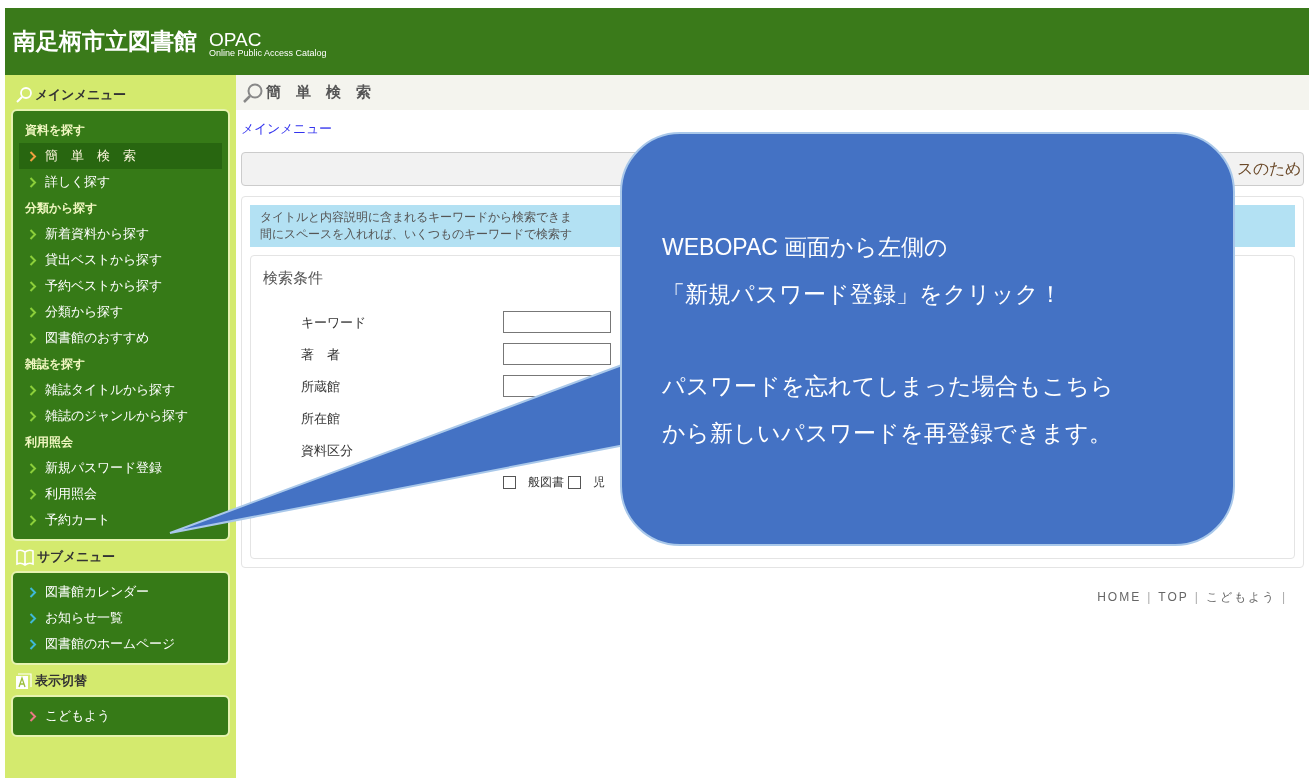 This screenshot has height=778, width=1309. I want to click on menu-item: 利用照会, so click(120, 494).